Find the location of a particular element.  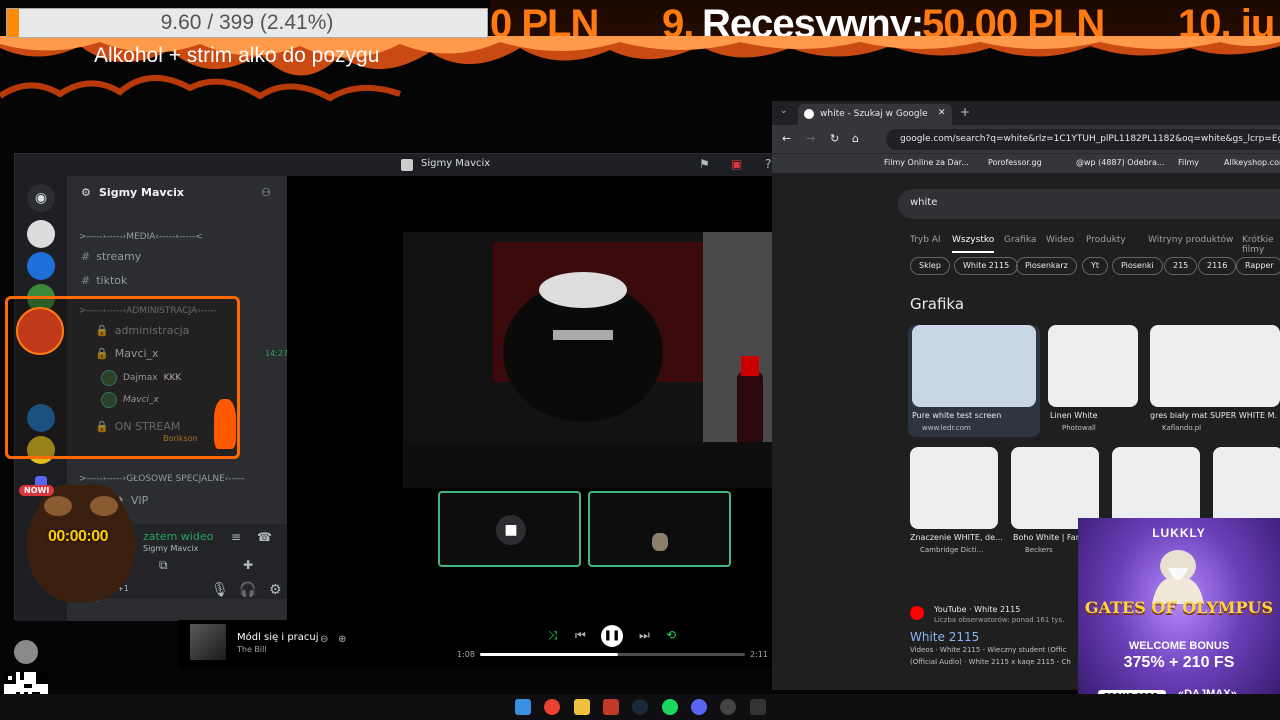

discord-app-icon is located at coordinates (407, 165).